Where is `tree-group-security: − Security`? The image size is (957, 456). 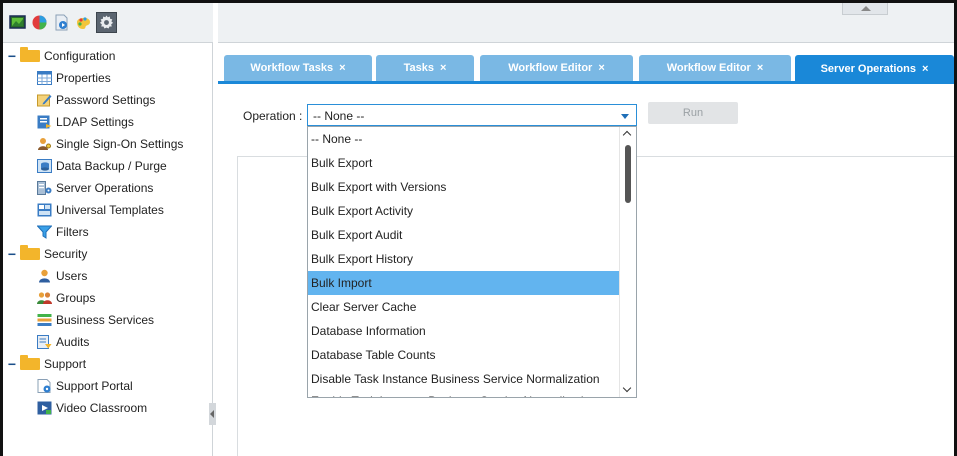
tree-group-security: − Security is located at coordinates (46, 254).